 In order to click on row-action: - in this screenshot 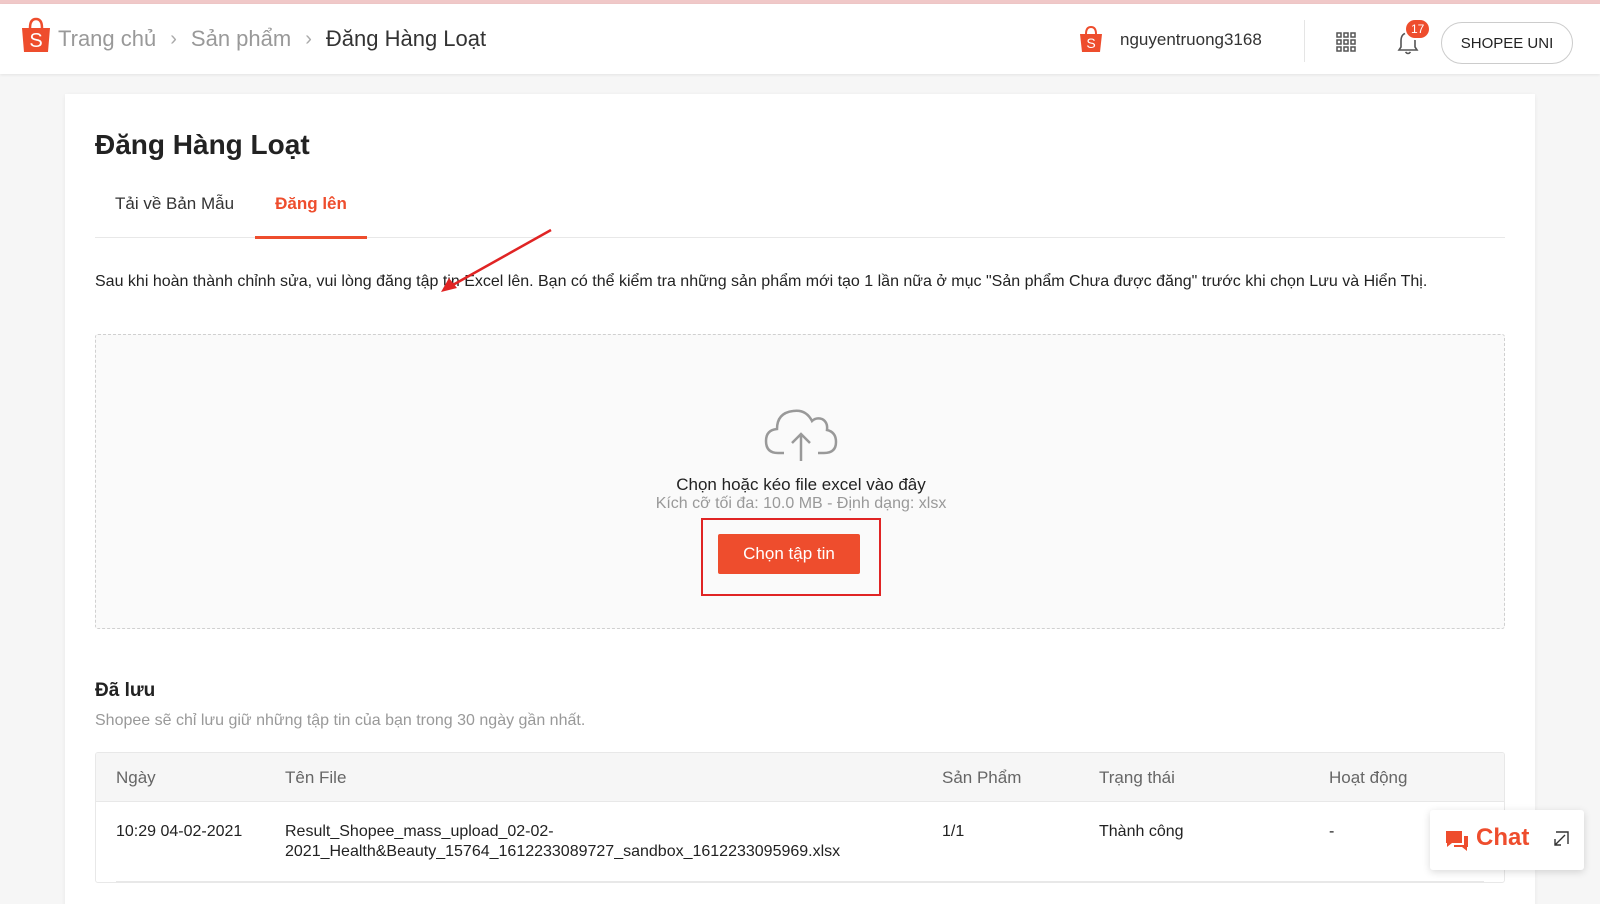, I will do `click(1332, 831)`.